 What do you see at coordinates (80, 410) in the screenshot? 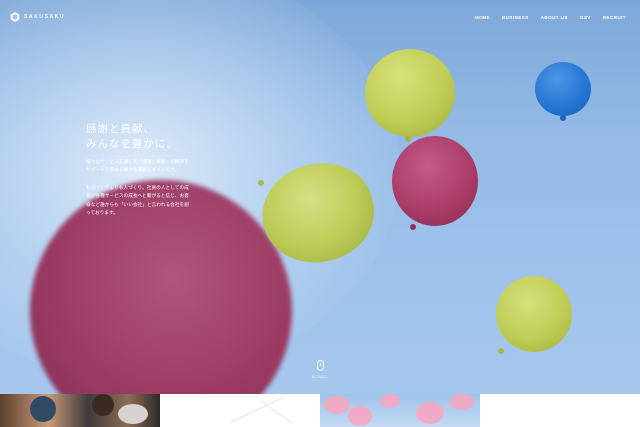
I see `tile-team-photo` at bounding box center [80, 410].